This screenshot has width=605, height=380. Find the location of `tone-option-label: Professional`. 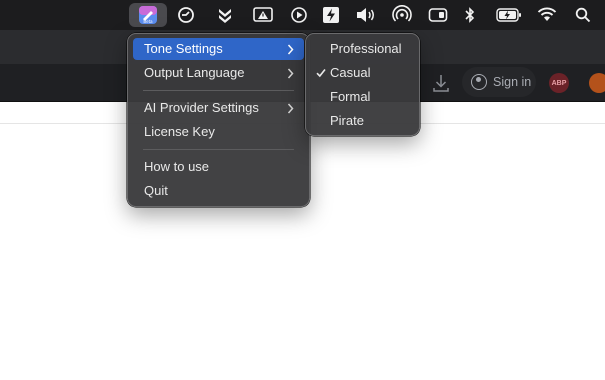

tone-option-label: Professional is located at coordinates (366, 48).